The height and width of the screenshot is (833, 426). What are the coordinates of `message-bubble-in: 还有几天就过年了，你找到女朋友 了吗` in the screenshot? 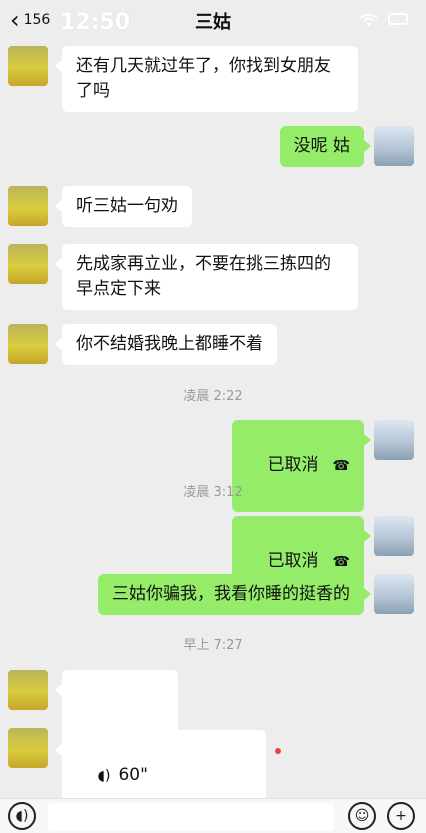 It's located at (206, 79).